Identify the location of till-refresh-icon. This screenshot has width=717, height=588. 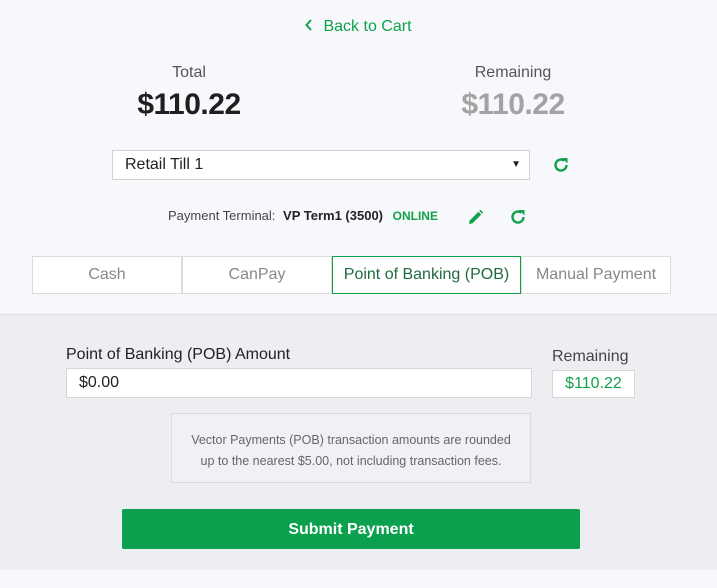
(561, 167).